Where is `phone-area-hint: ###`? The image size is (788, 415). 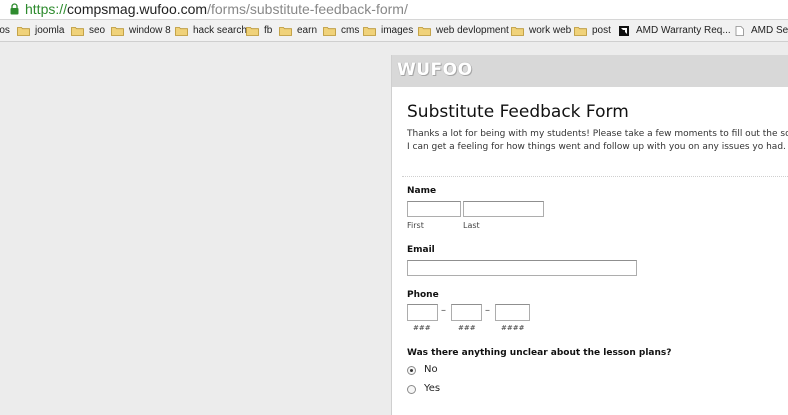 phone-area-hint: ### is located at coordinates (422, 328).